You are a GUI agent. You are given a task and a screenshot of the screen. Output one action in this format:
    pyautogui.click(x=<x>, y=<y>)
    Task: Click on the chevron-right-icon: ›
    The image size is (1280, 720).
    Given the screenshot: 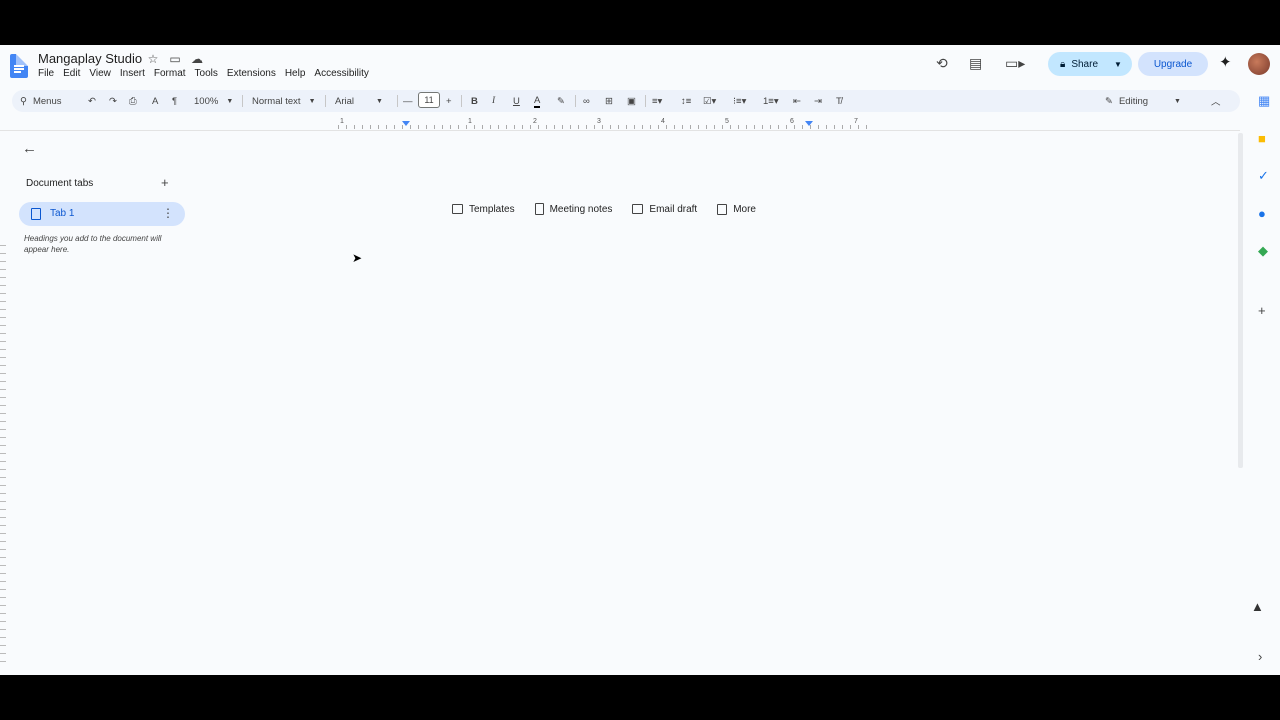 What is the action you would take?
    pyautogui.click(x=1260, y=656)
    